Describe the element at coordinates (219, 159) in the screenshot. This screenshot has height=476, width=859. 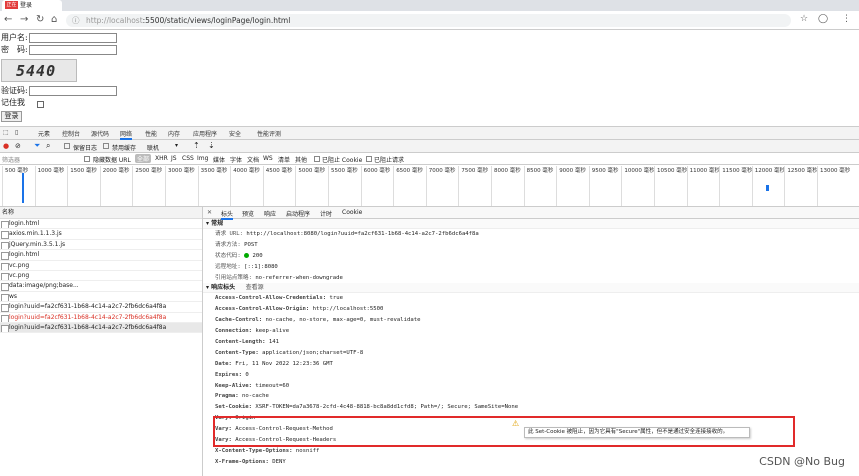
I see `filter-type-media: 媒体` at that location.